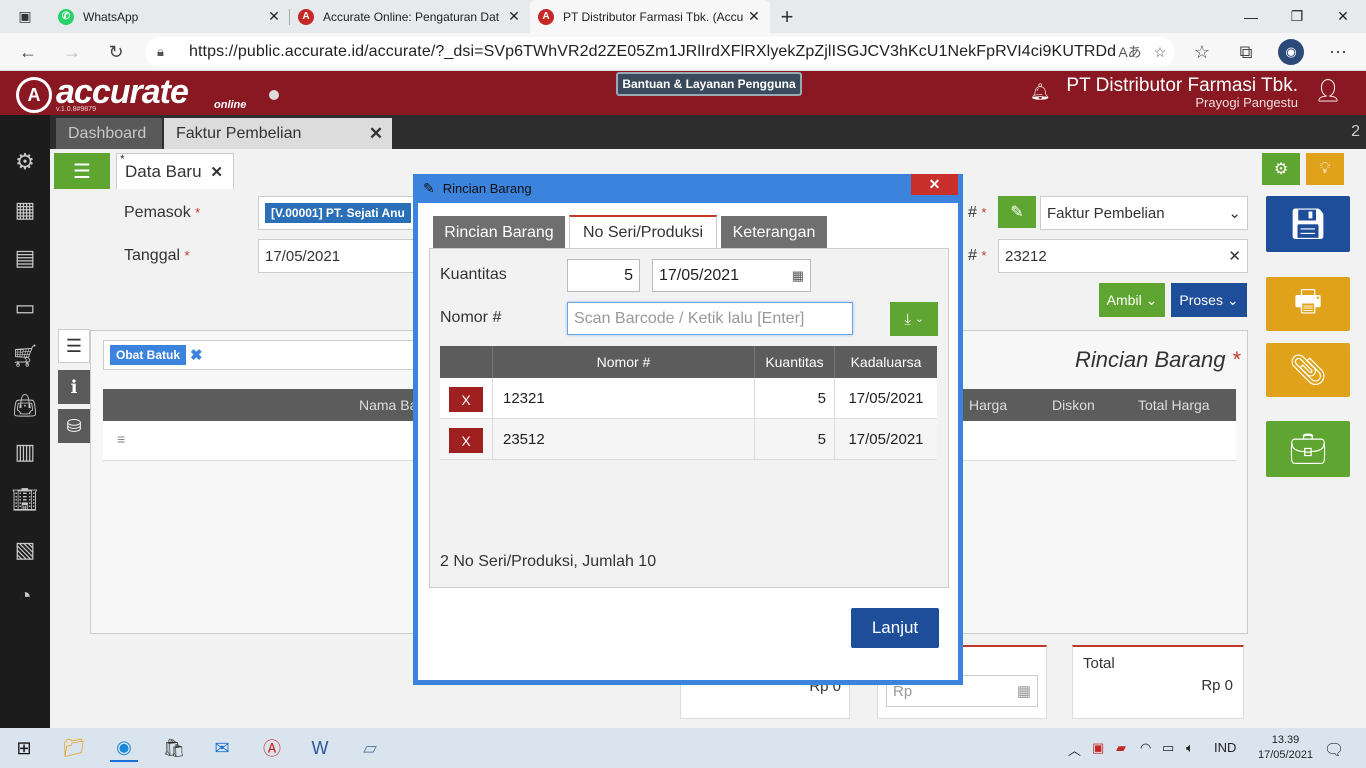 The image size is (1366, 768). Describe the element at coordinates (410, 16) in the screenshot. I see `browser-tab-accurate-settings: A Accurate Online: Pengaturan Dat ✕` at that location.